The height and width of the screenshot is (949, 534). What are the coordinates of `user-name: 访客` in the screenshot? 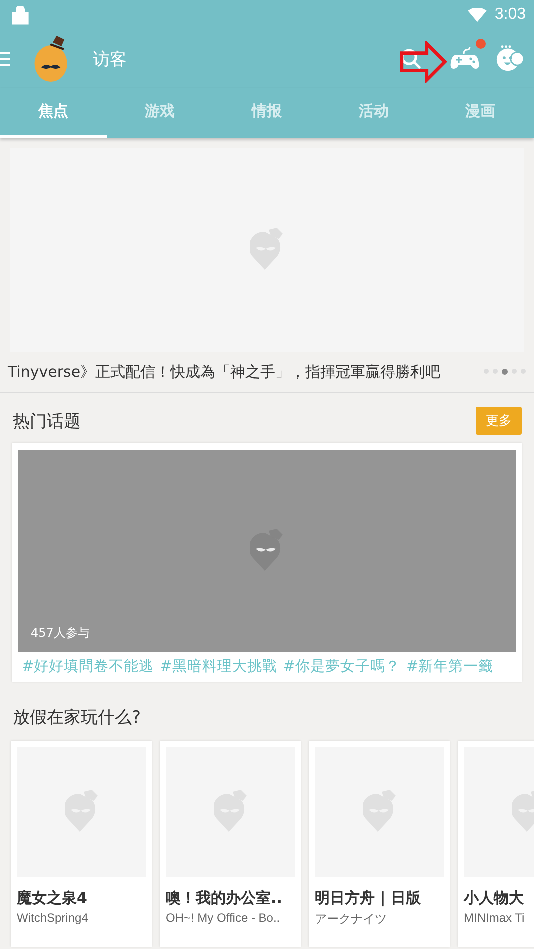 It's located at (110, 59).